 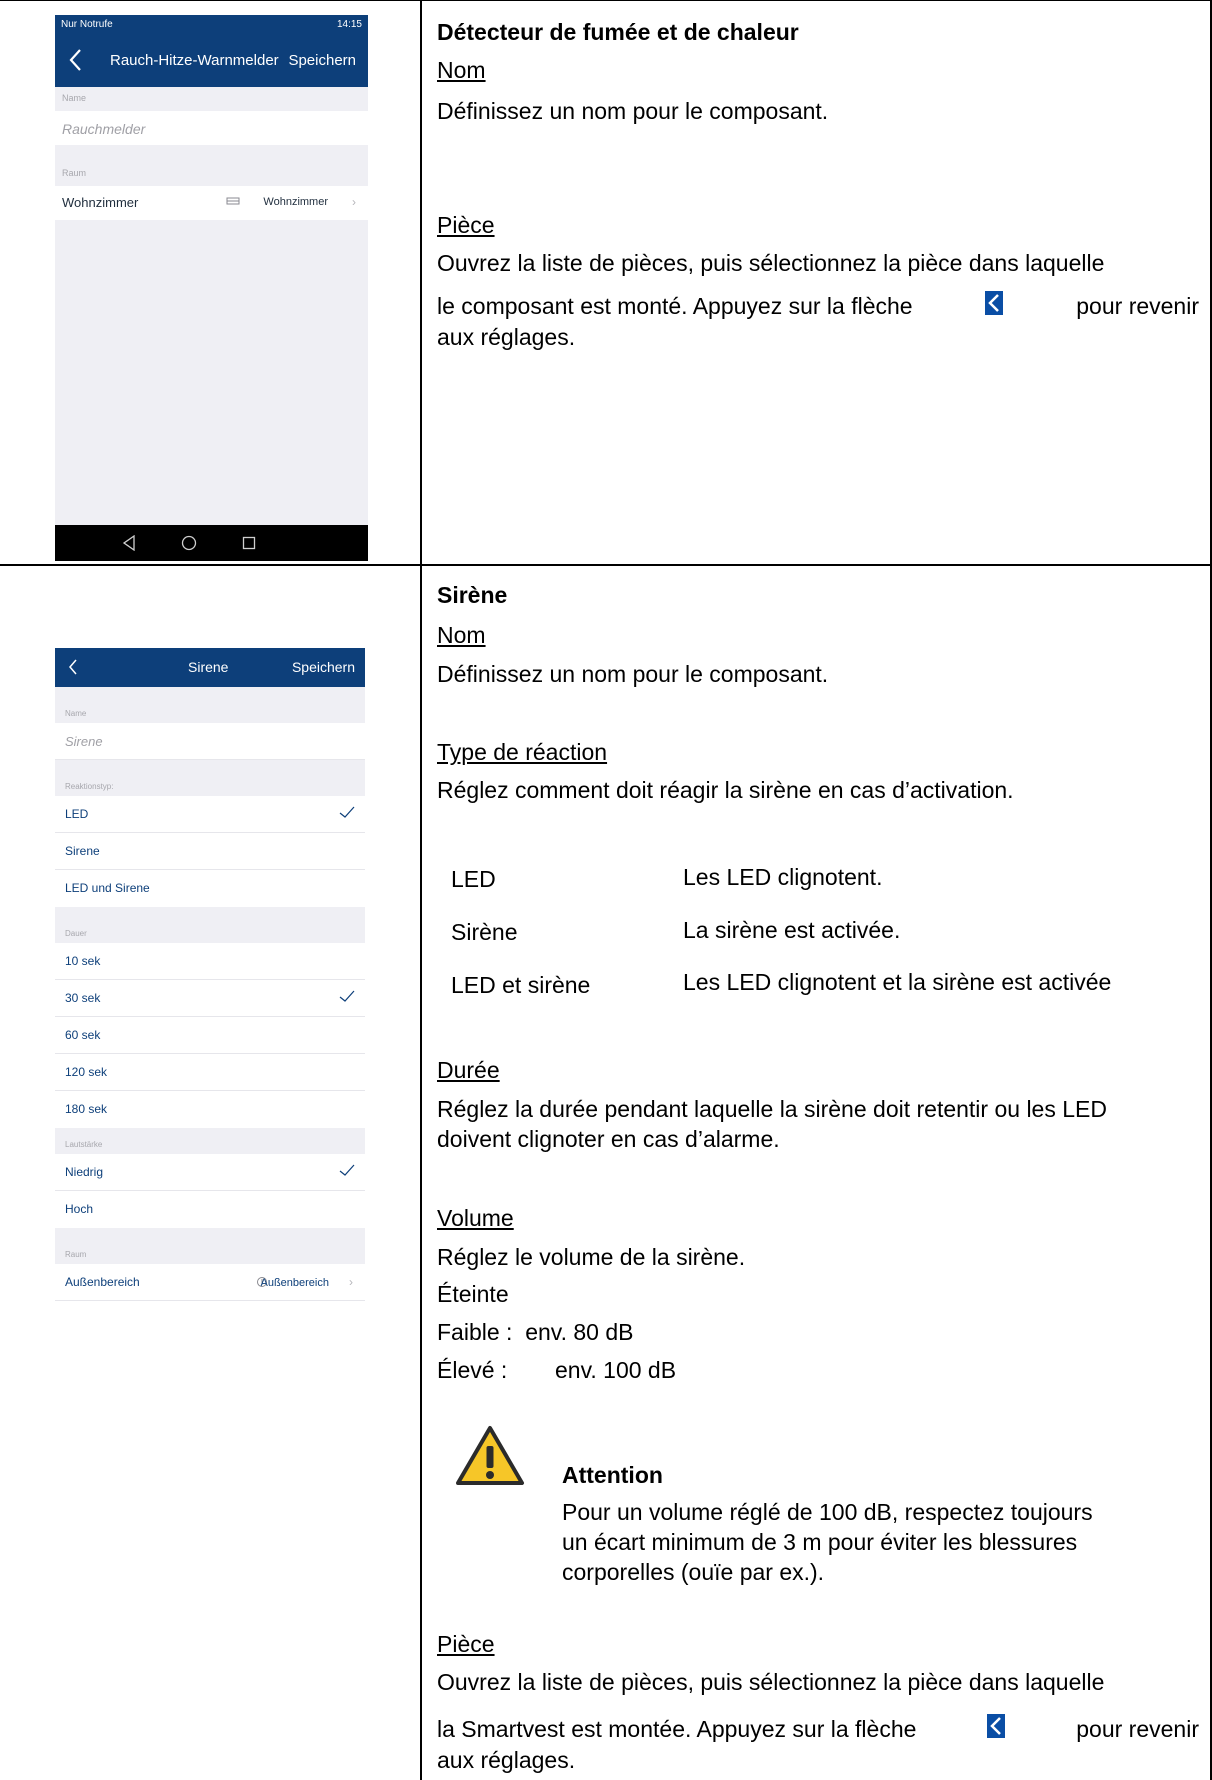 I want to click on list-item-180-sek: 180 sek, so click(x=210, y=1109).